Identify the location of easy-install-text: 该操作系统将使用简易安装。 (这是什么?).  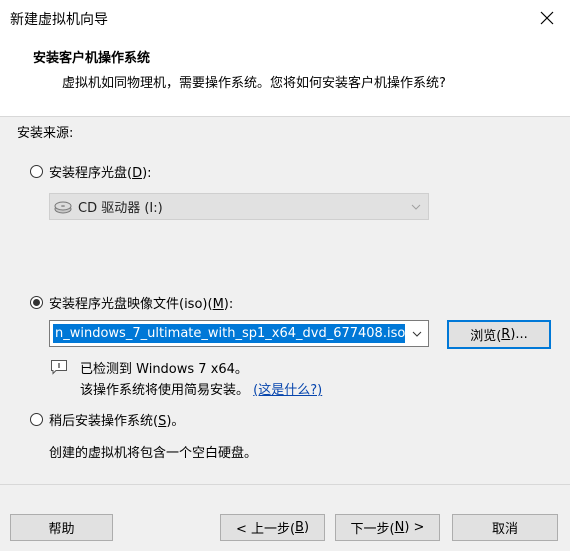
(201, 390).